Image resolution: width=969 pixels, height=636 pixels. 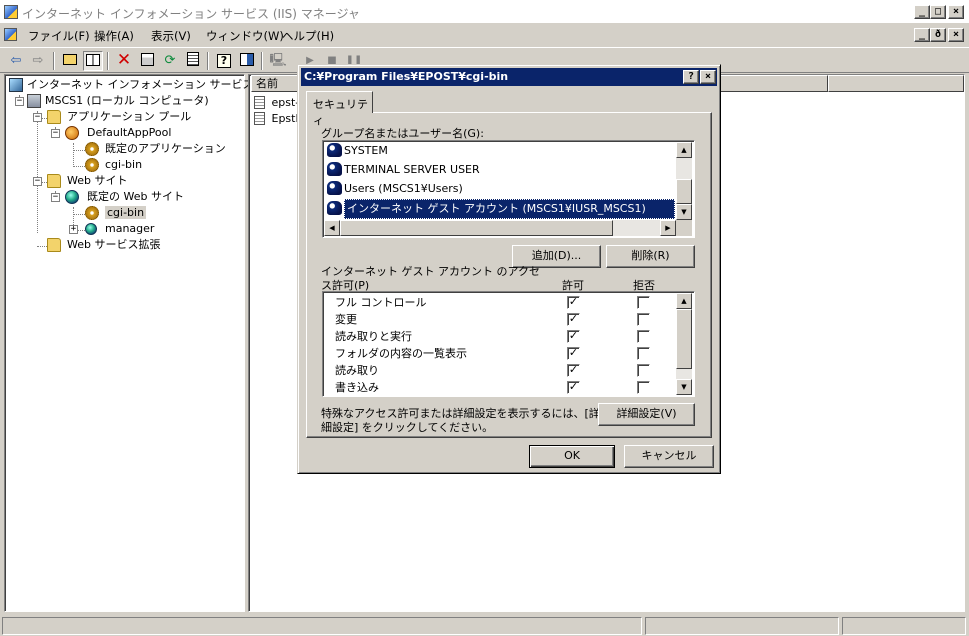 What do you see at coordinates (646, 414) in the screenshot?
I see `advanced-button: 詳細設定(V)` at bounding box center [646, 414].